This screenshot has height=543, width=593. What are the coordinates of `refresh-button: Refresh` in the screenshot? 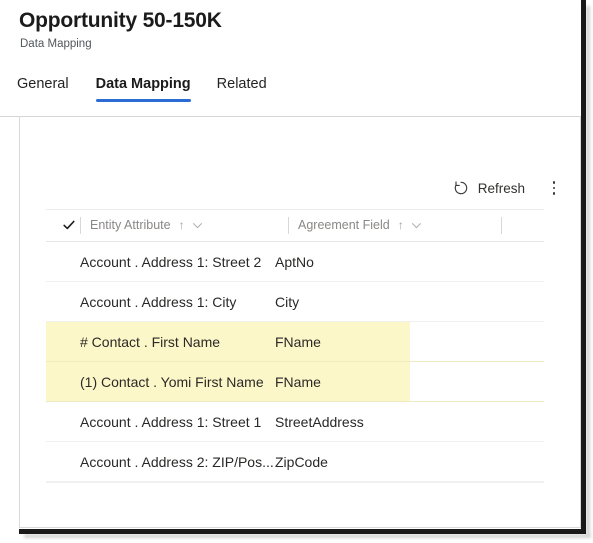 It's located at (489, 188).